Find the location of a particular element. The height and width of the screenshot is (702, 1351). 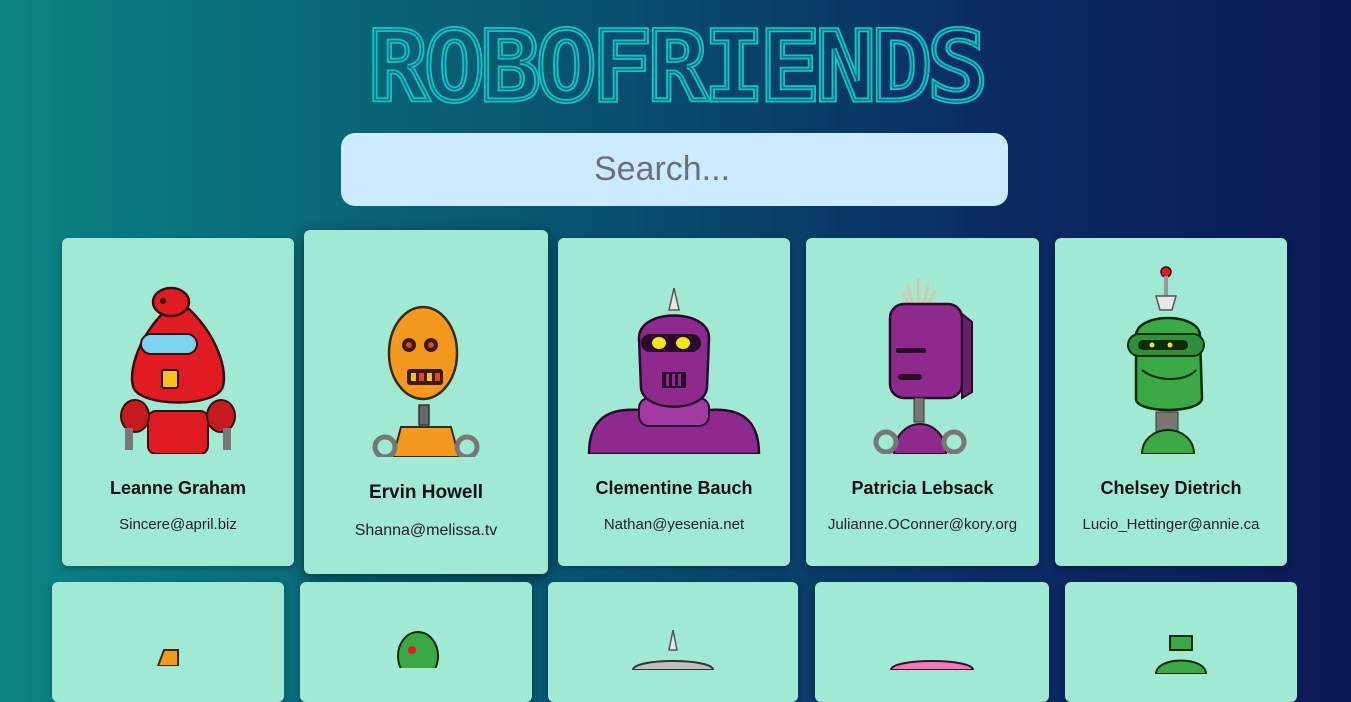

robot-card: Clementine Bauch Nathan@yesenia.net is located at coordinates (674, 402).